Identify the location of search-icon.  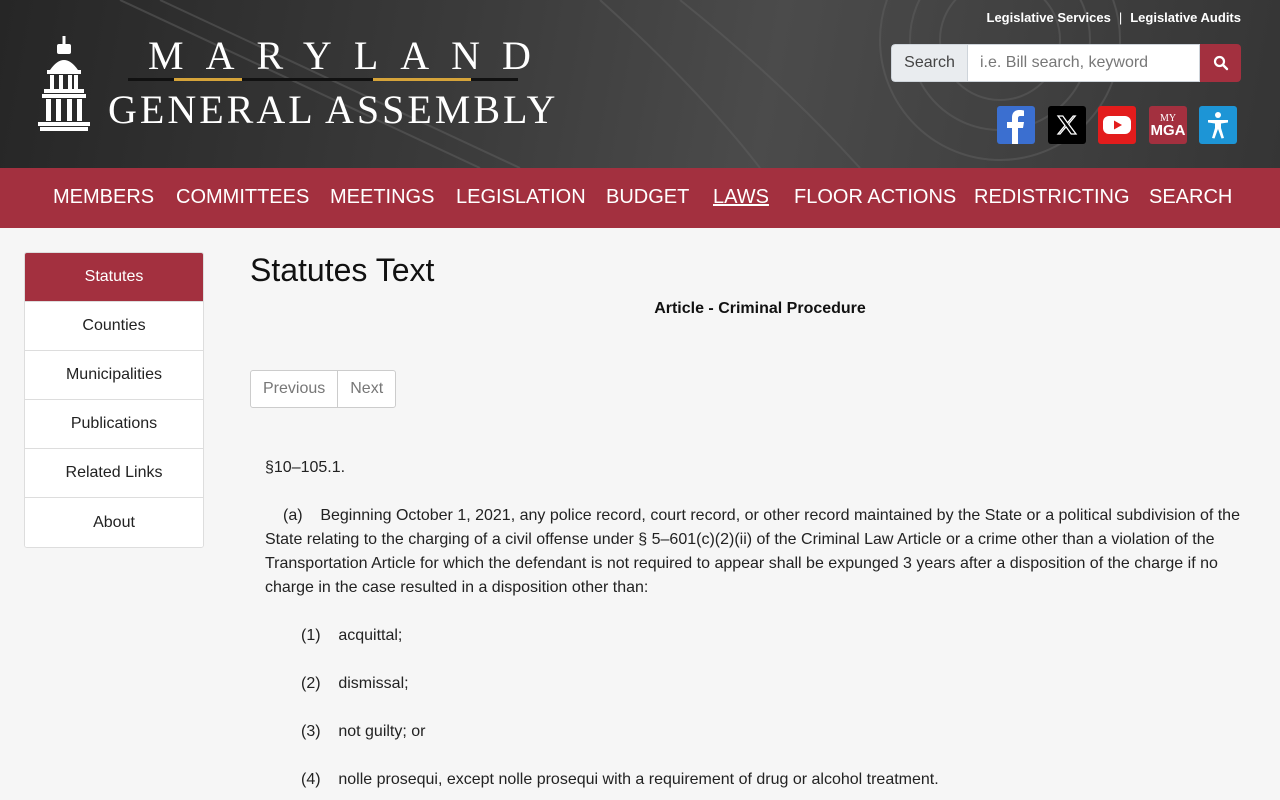
(1220, 63).